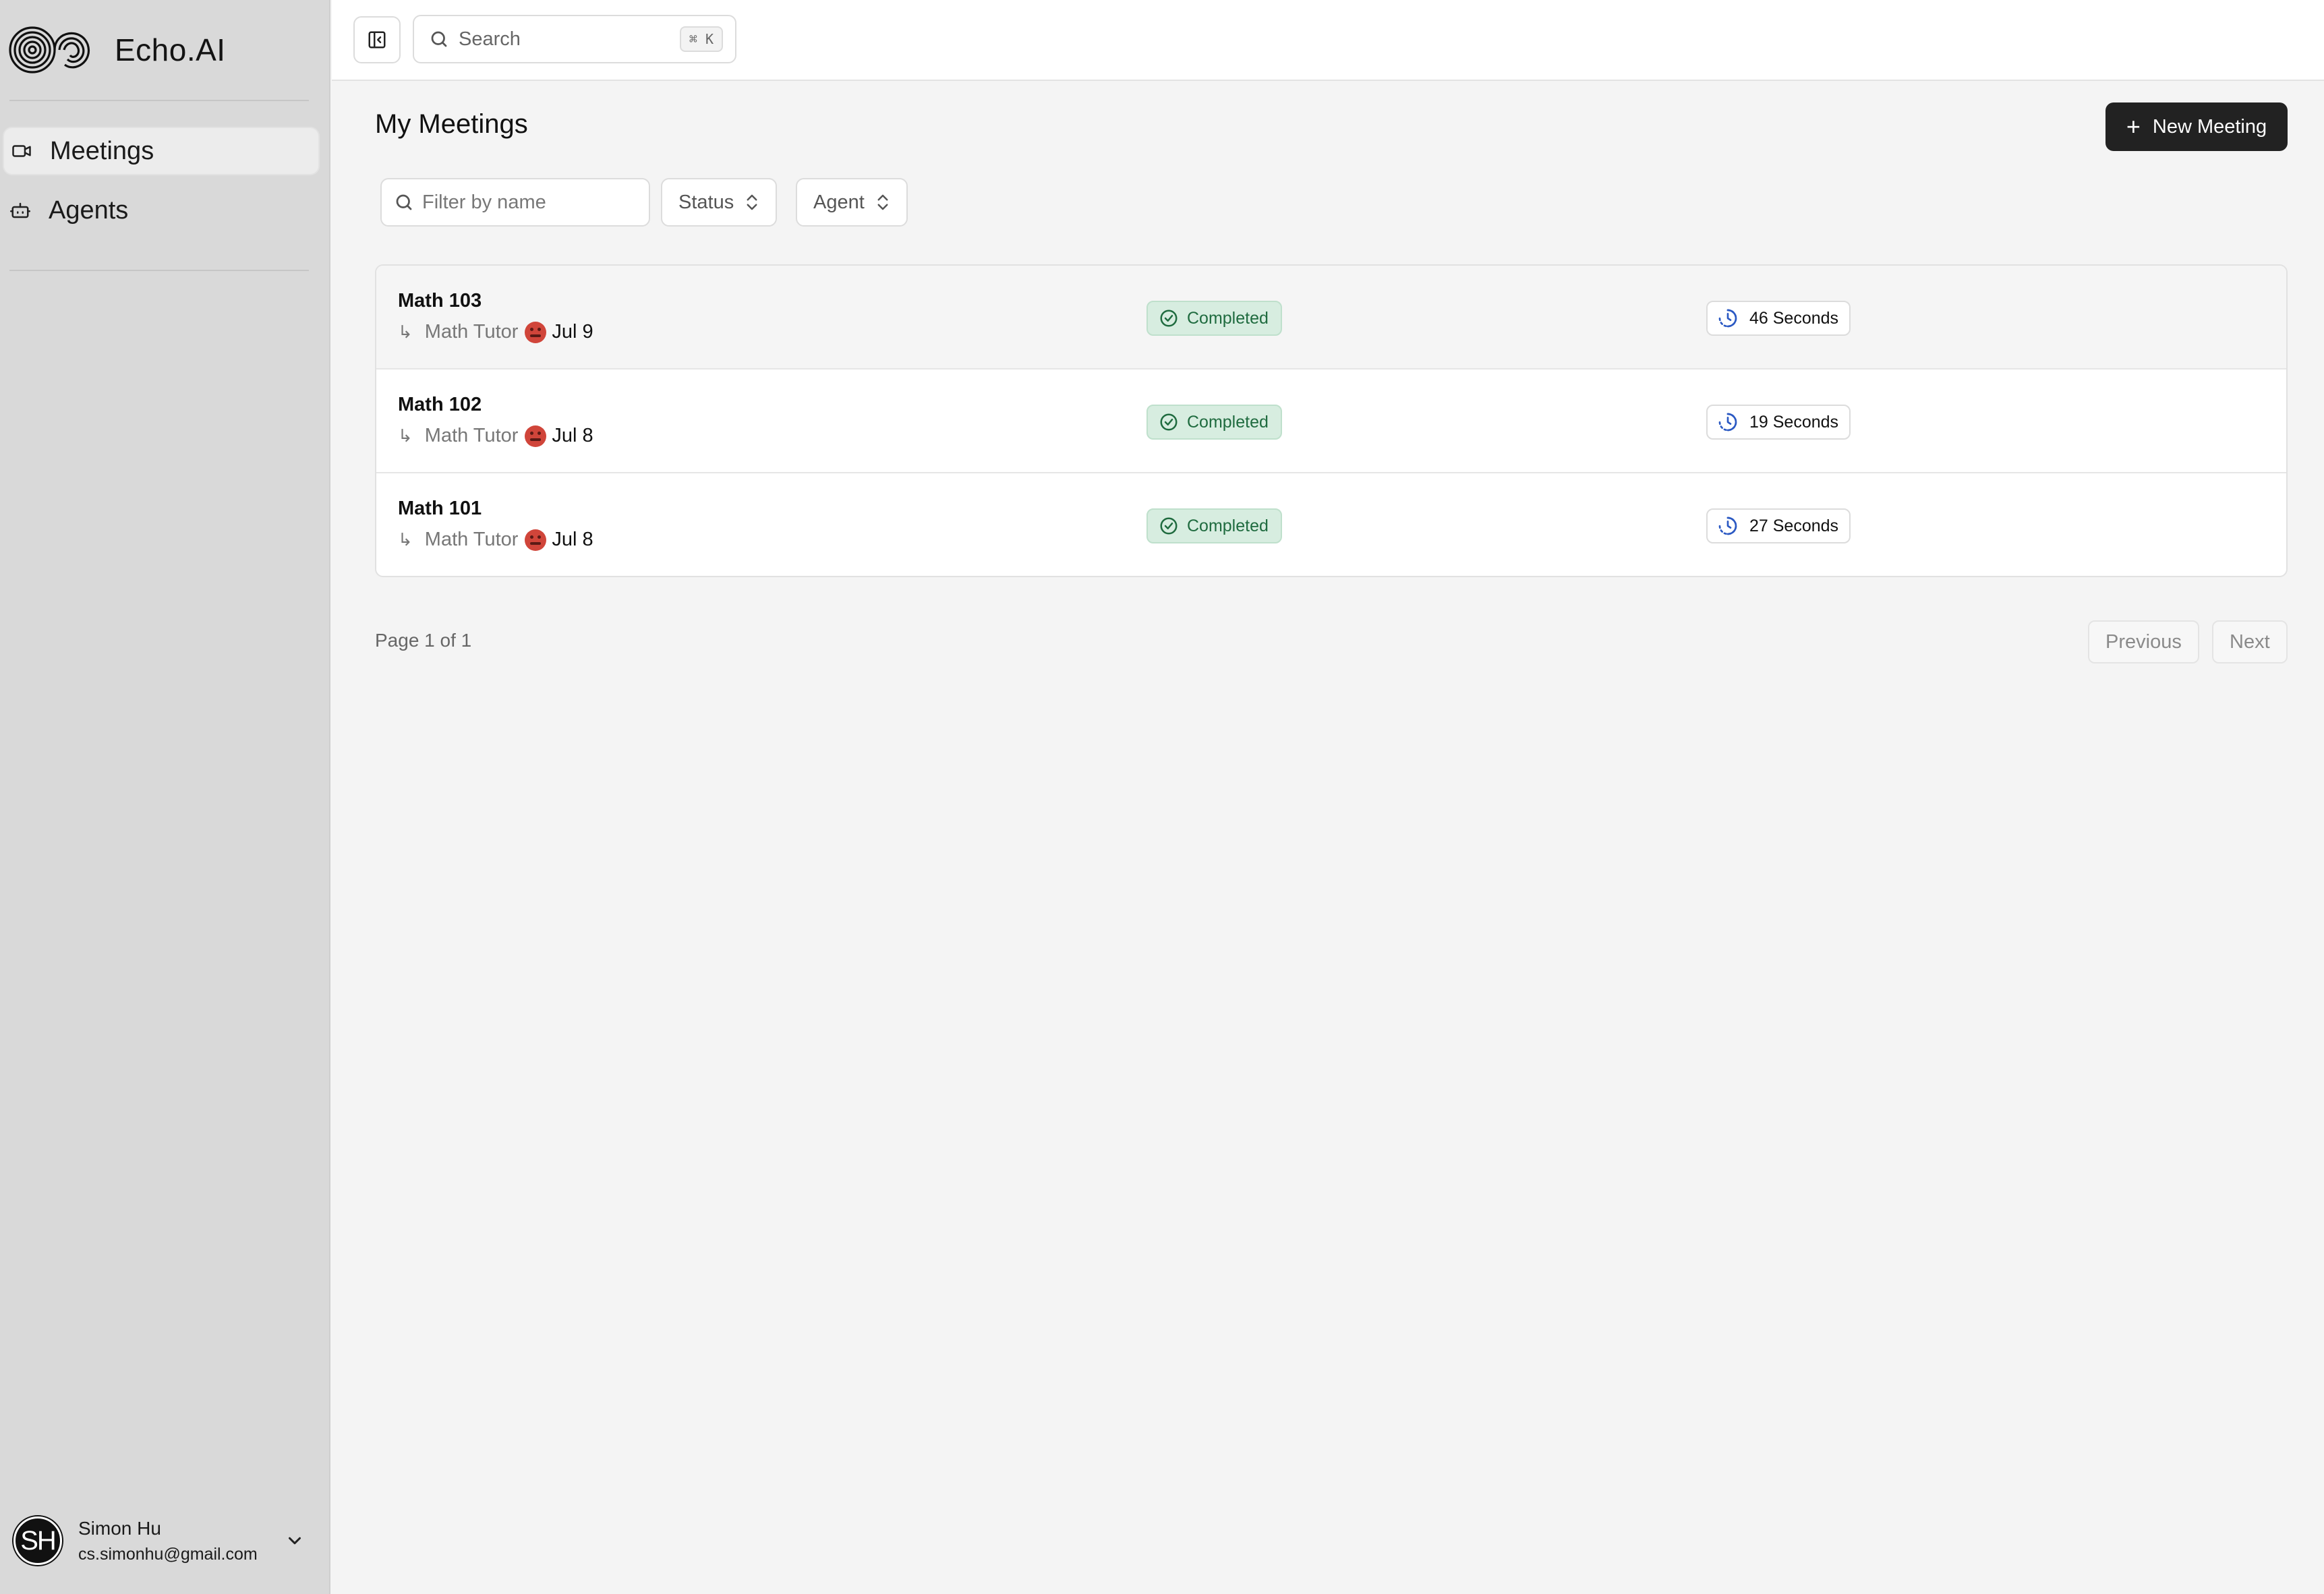 This screenshot has height=1594, width=2324. What do you see at coordinates (20, 211) in the screenshot?
I see `bot-icon` at bounding box center [20, 211].